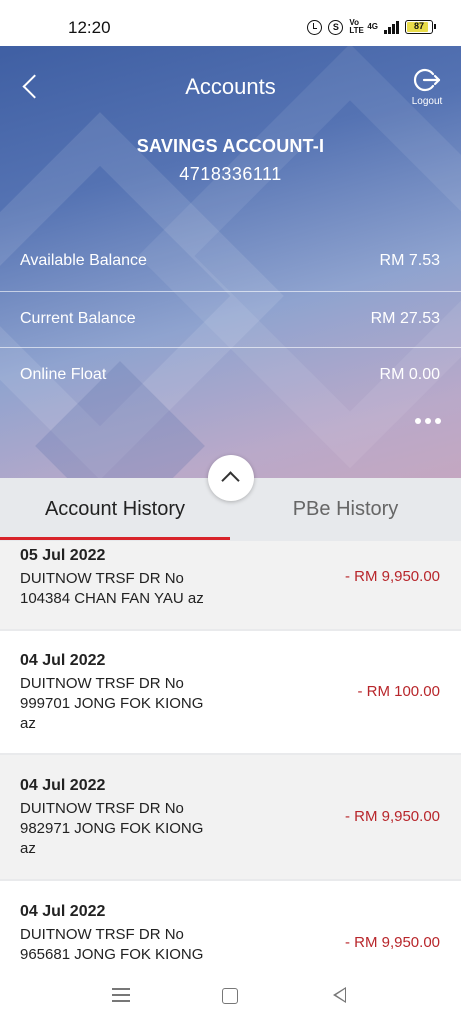 The height and width of the screenshot is (1024, 461). I want to click on transaction-desc-line2: 965681 JONG FOK KIONG, so click(112, 954).